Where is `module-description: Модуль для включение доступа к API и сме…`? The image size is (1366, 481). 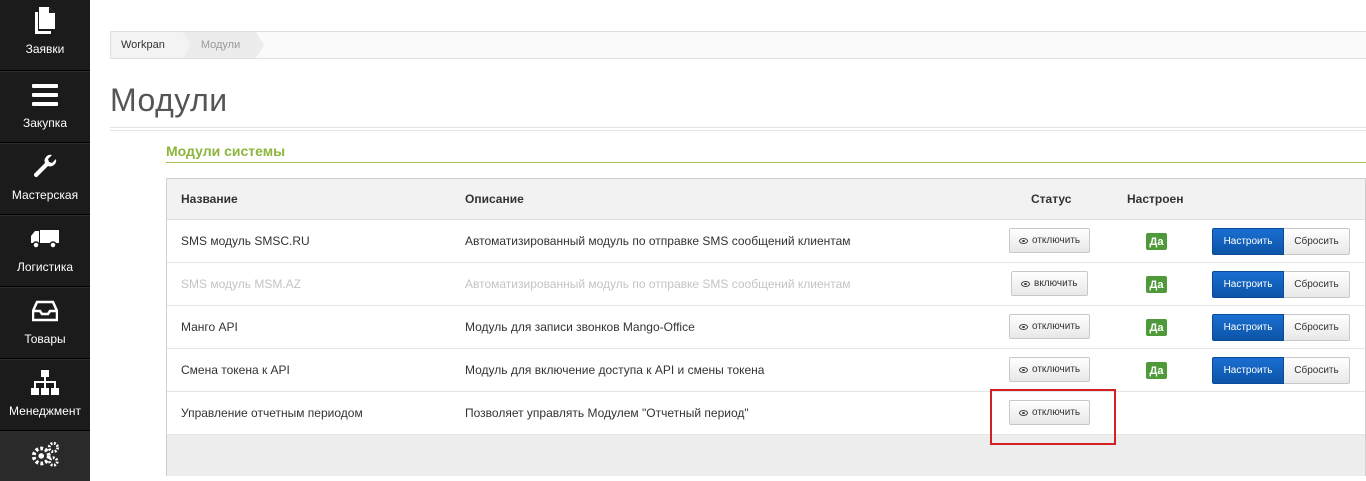 module-description: Модуль для включение доступа к API и сме… is located at coordinates (615, 370).